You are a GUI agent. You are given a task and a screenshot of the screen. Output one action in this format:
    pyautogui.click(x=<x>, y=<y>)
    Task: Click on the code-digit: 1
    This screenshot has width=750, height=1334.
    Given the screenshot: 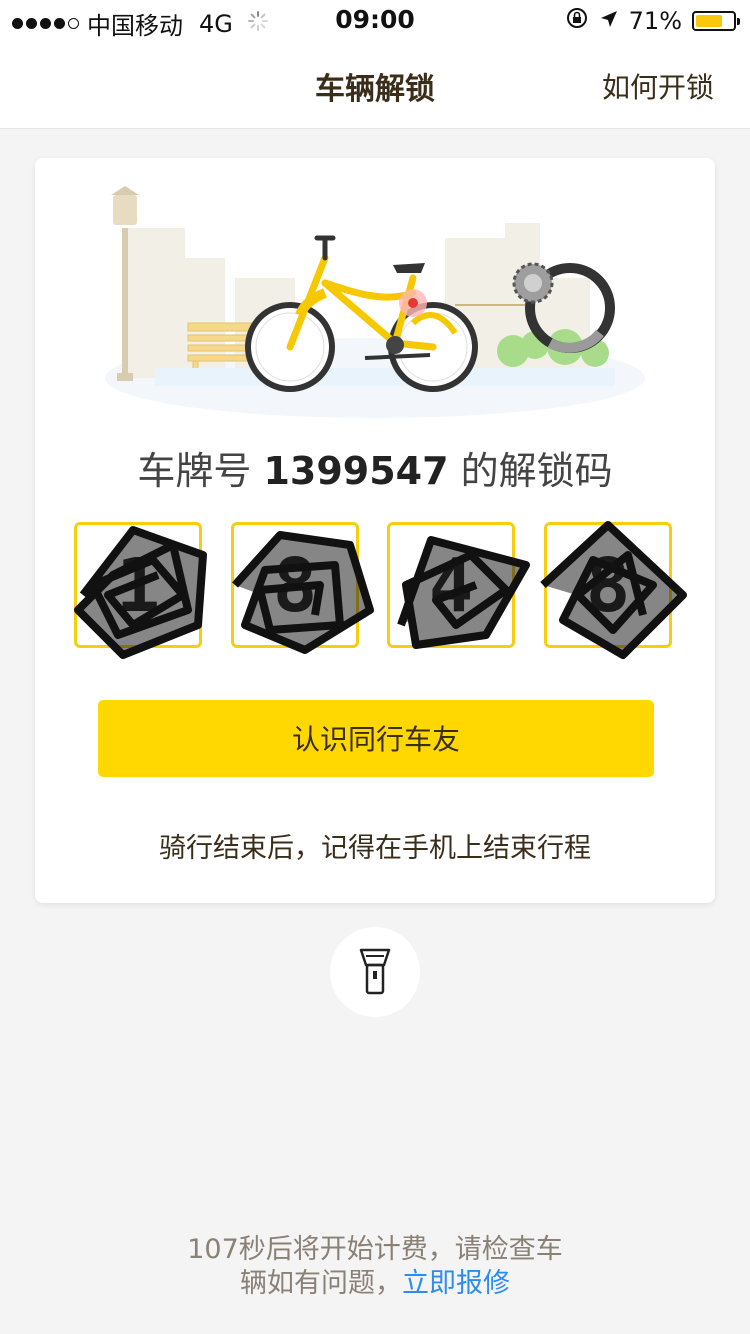 What is the action you would take?
    pyautogui.click(x=138, y=586)
    